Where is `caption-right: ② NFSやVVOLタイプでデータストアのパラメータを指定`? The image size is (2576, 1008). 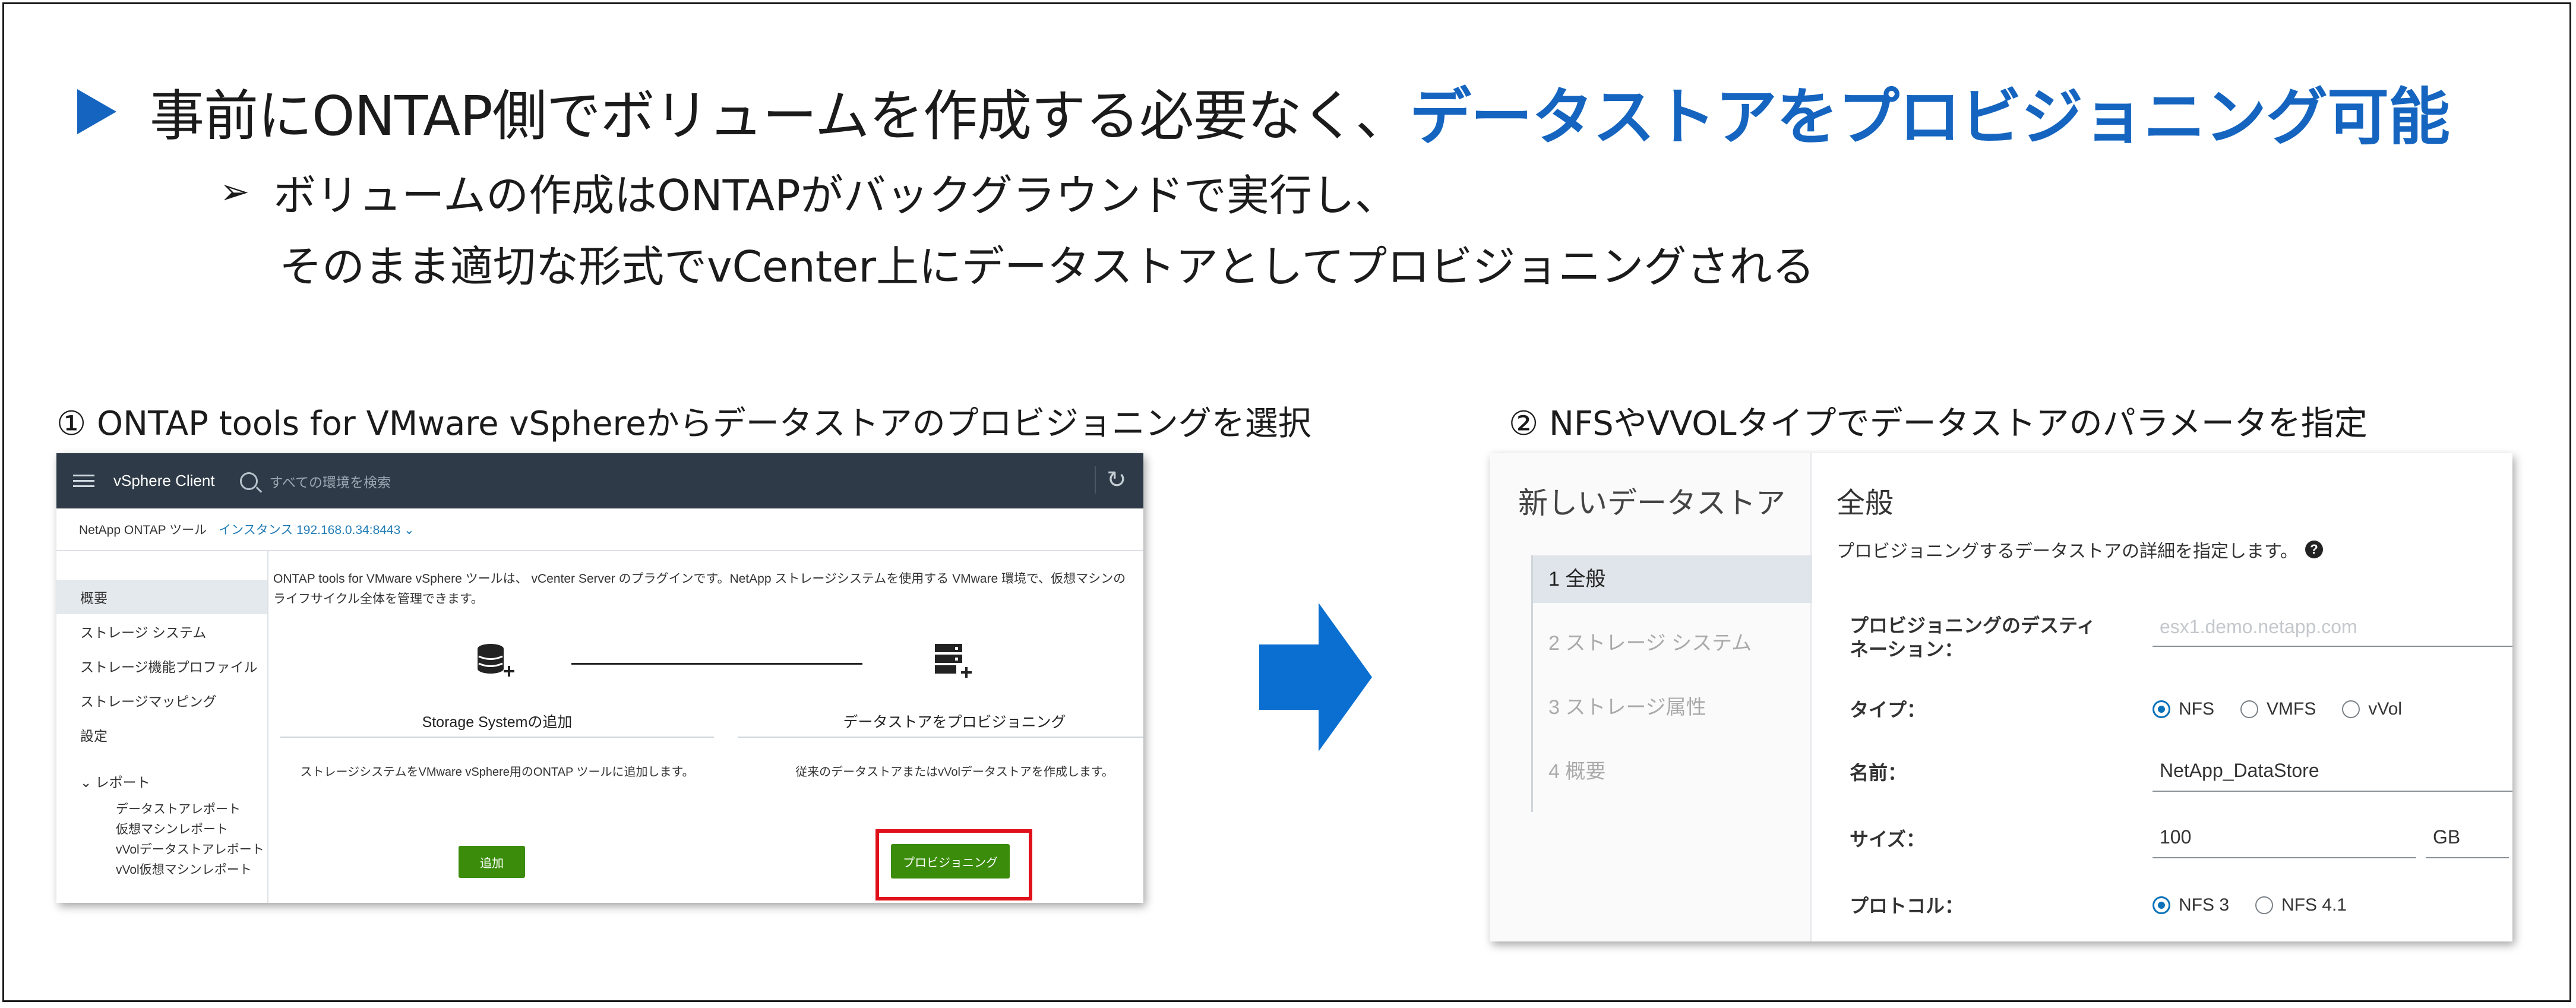
caption-right: ② NFSやVVOLタイプでデータストアのパラメータを指定 is located at coordinates (1938, 424).